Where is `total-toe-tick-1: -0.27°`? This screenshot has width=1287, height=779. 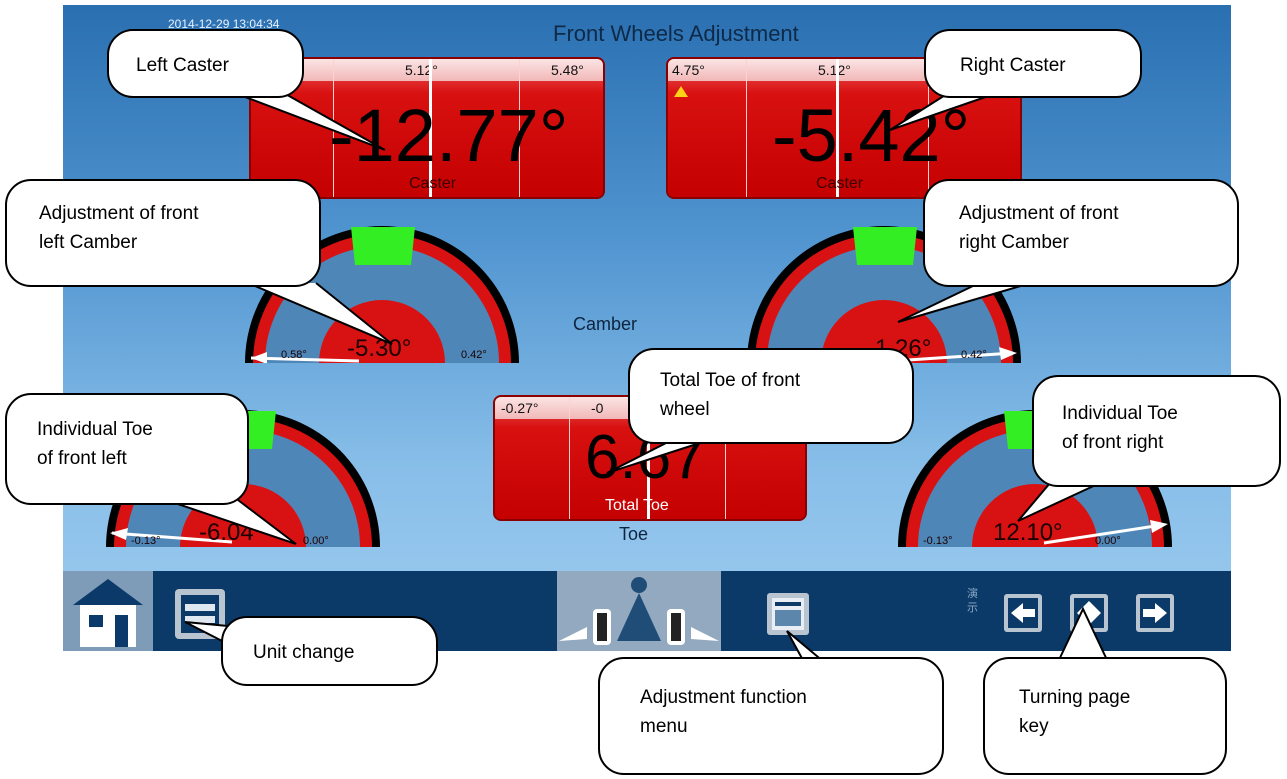 total-toe-tick-1: -0.27° is located at coordinates (520, 408).